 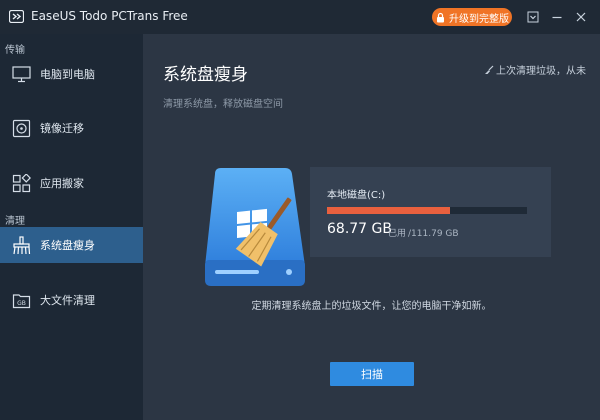 I want to click on gb-folder-icon: GB, so click(x=21, y=300).